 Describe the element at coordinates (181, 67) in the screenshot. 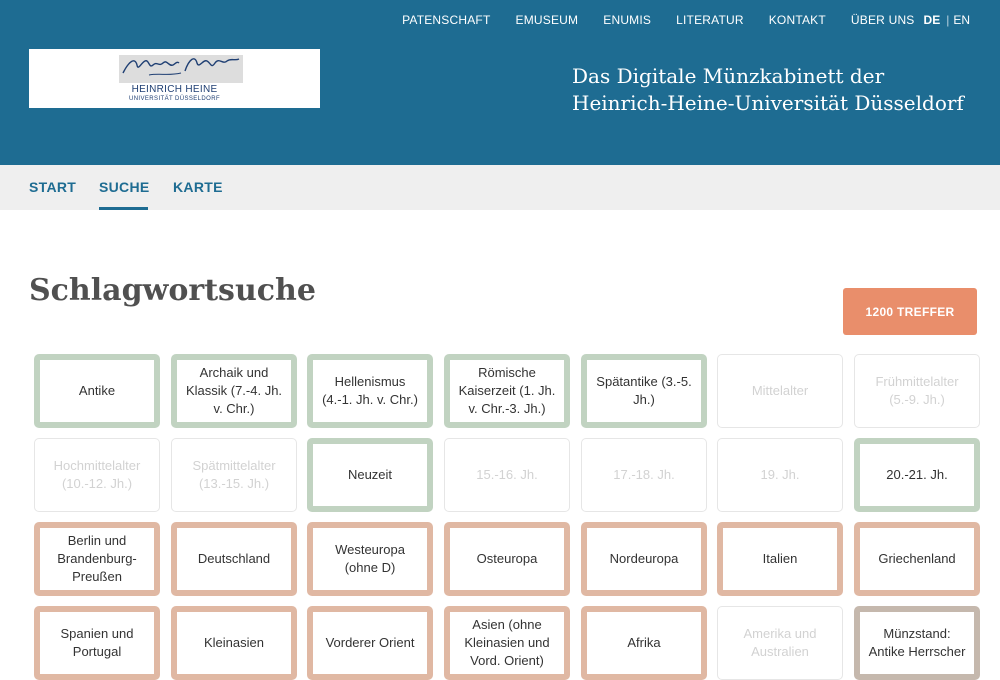

I see `signature-graphic` at that location.